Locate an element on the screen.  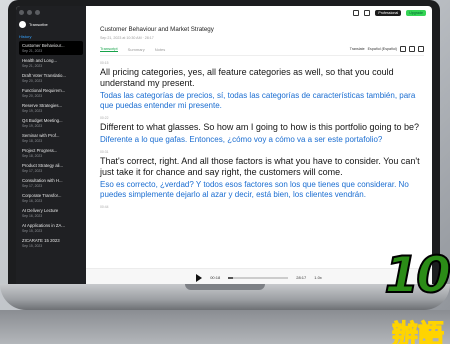
brand: Transcribe is located at coordinates (51, 24).